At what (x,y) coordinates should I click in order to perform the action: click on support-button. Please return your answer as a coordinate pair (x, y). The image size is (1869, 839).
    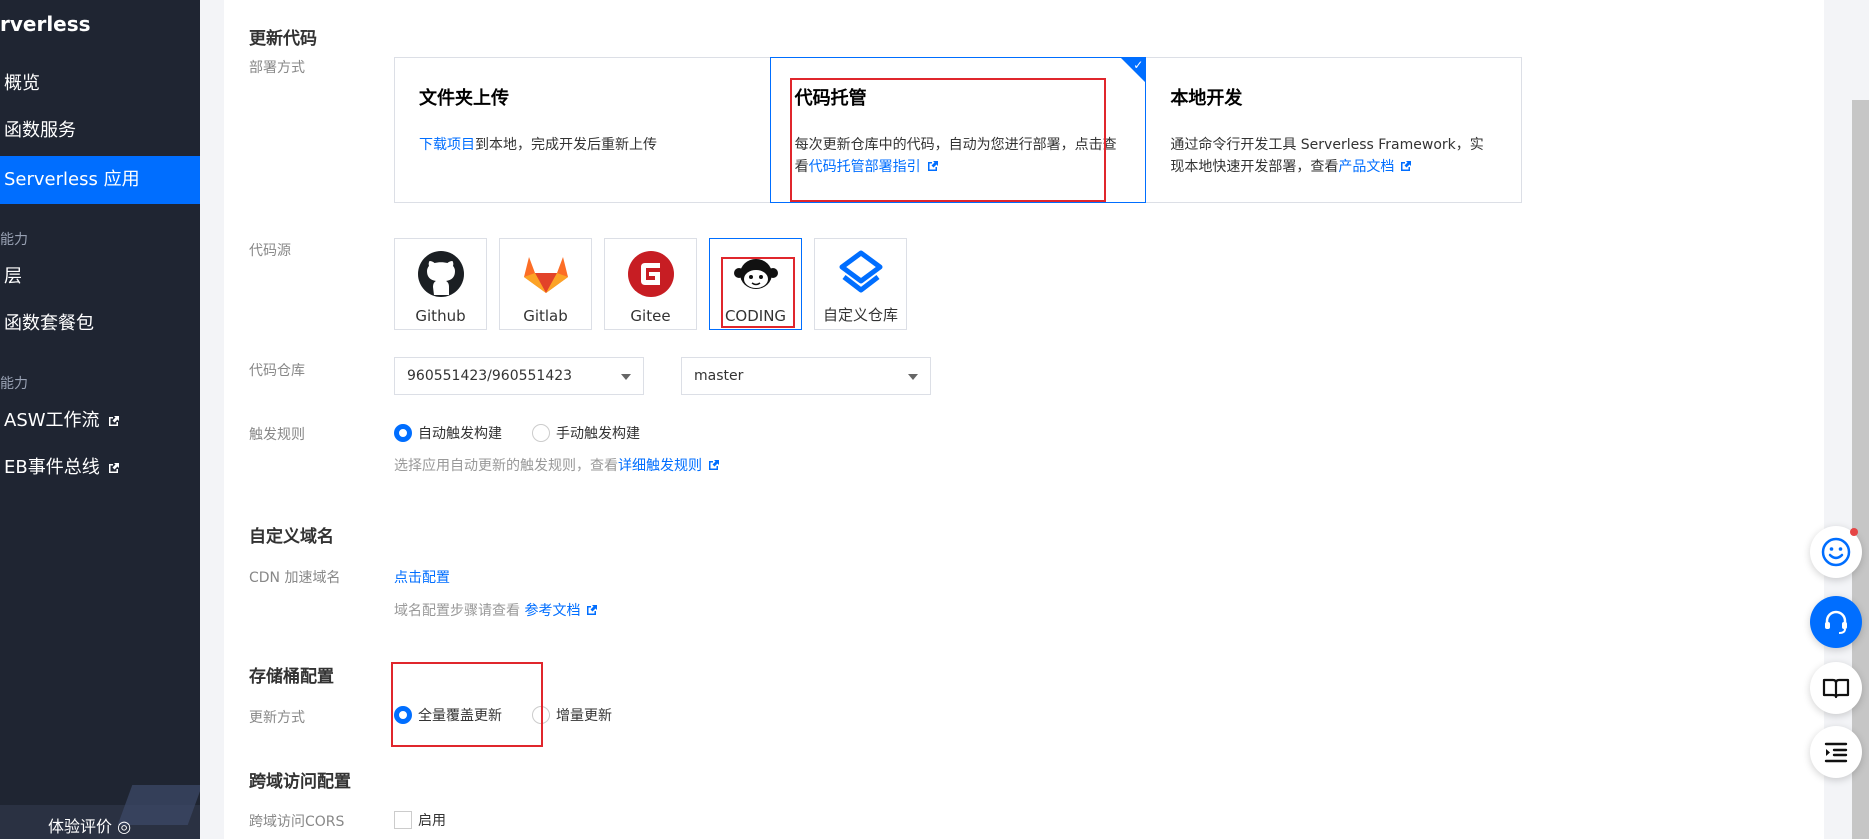
    Looking at the image, I should click on (1836, 622).